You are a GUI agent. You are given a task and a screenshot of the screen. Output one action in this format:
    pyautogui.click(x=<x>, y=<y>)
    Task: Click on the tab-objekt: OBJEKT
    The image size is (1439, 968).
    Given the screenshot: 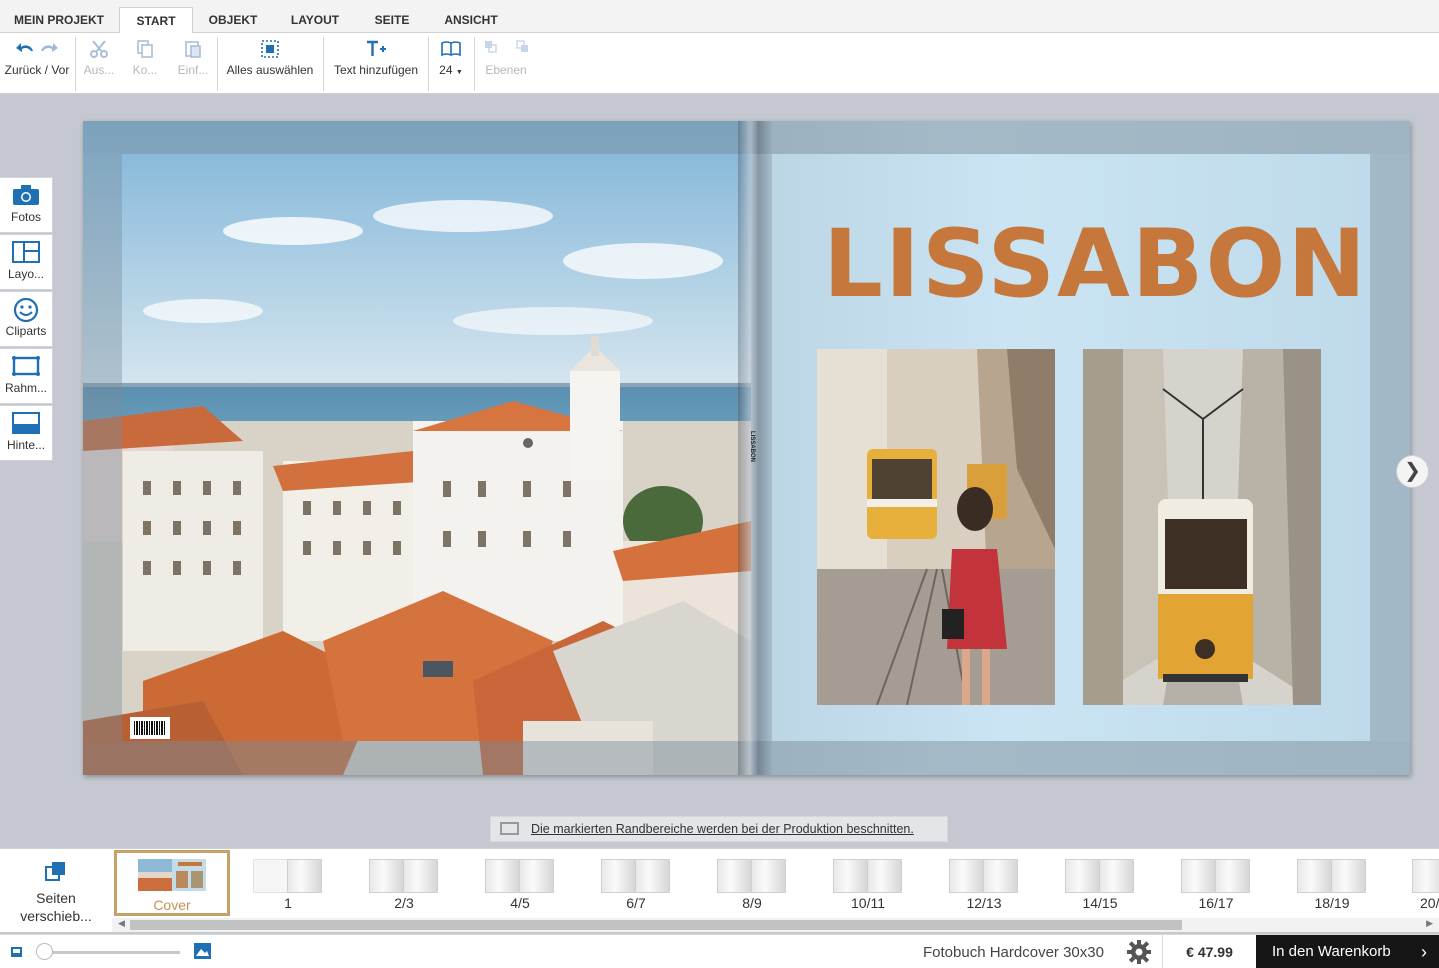 What is the action you would take?
    pyautogui.click(x=233, y=20)
    